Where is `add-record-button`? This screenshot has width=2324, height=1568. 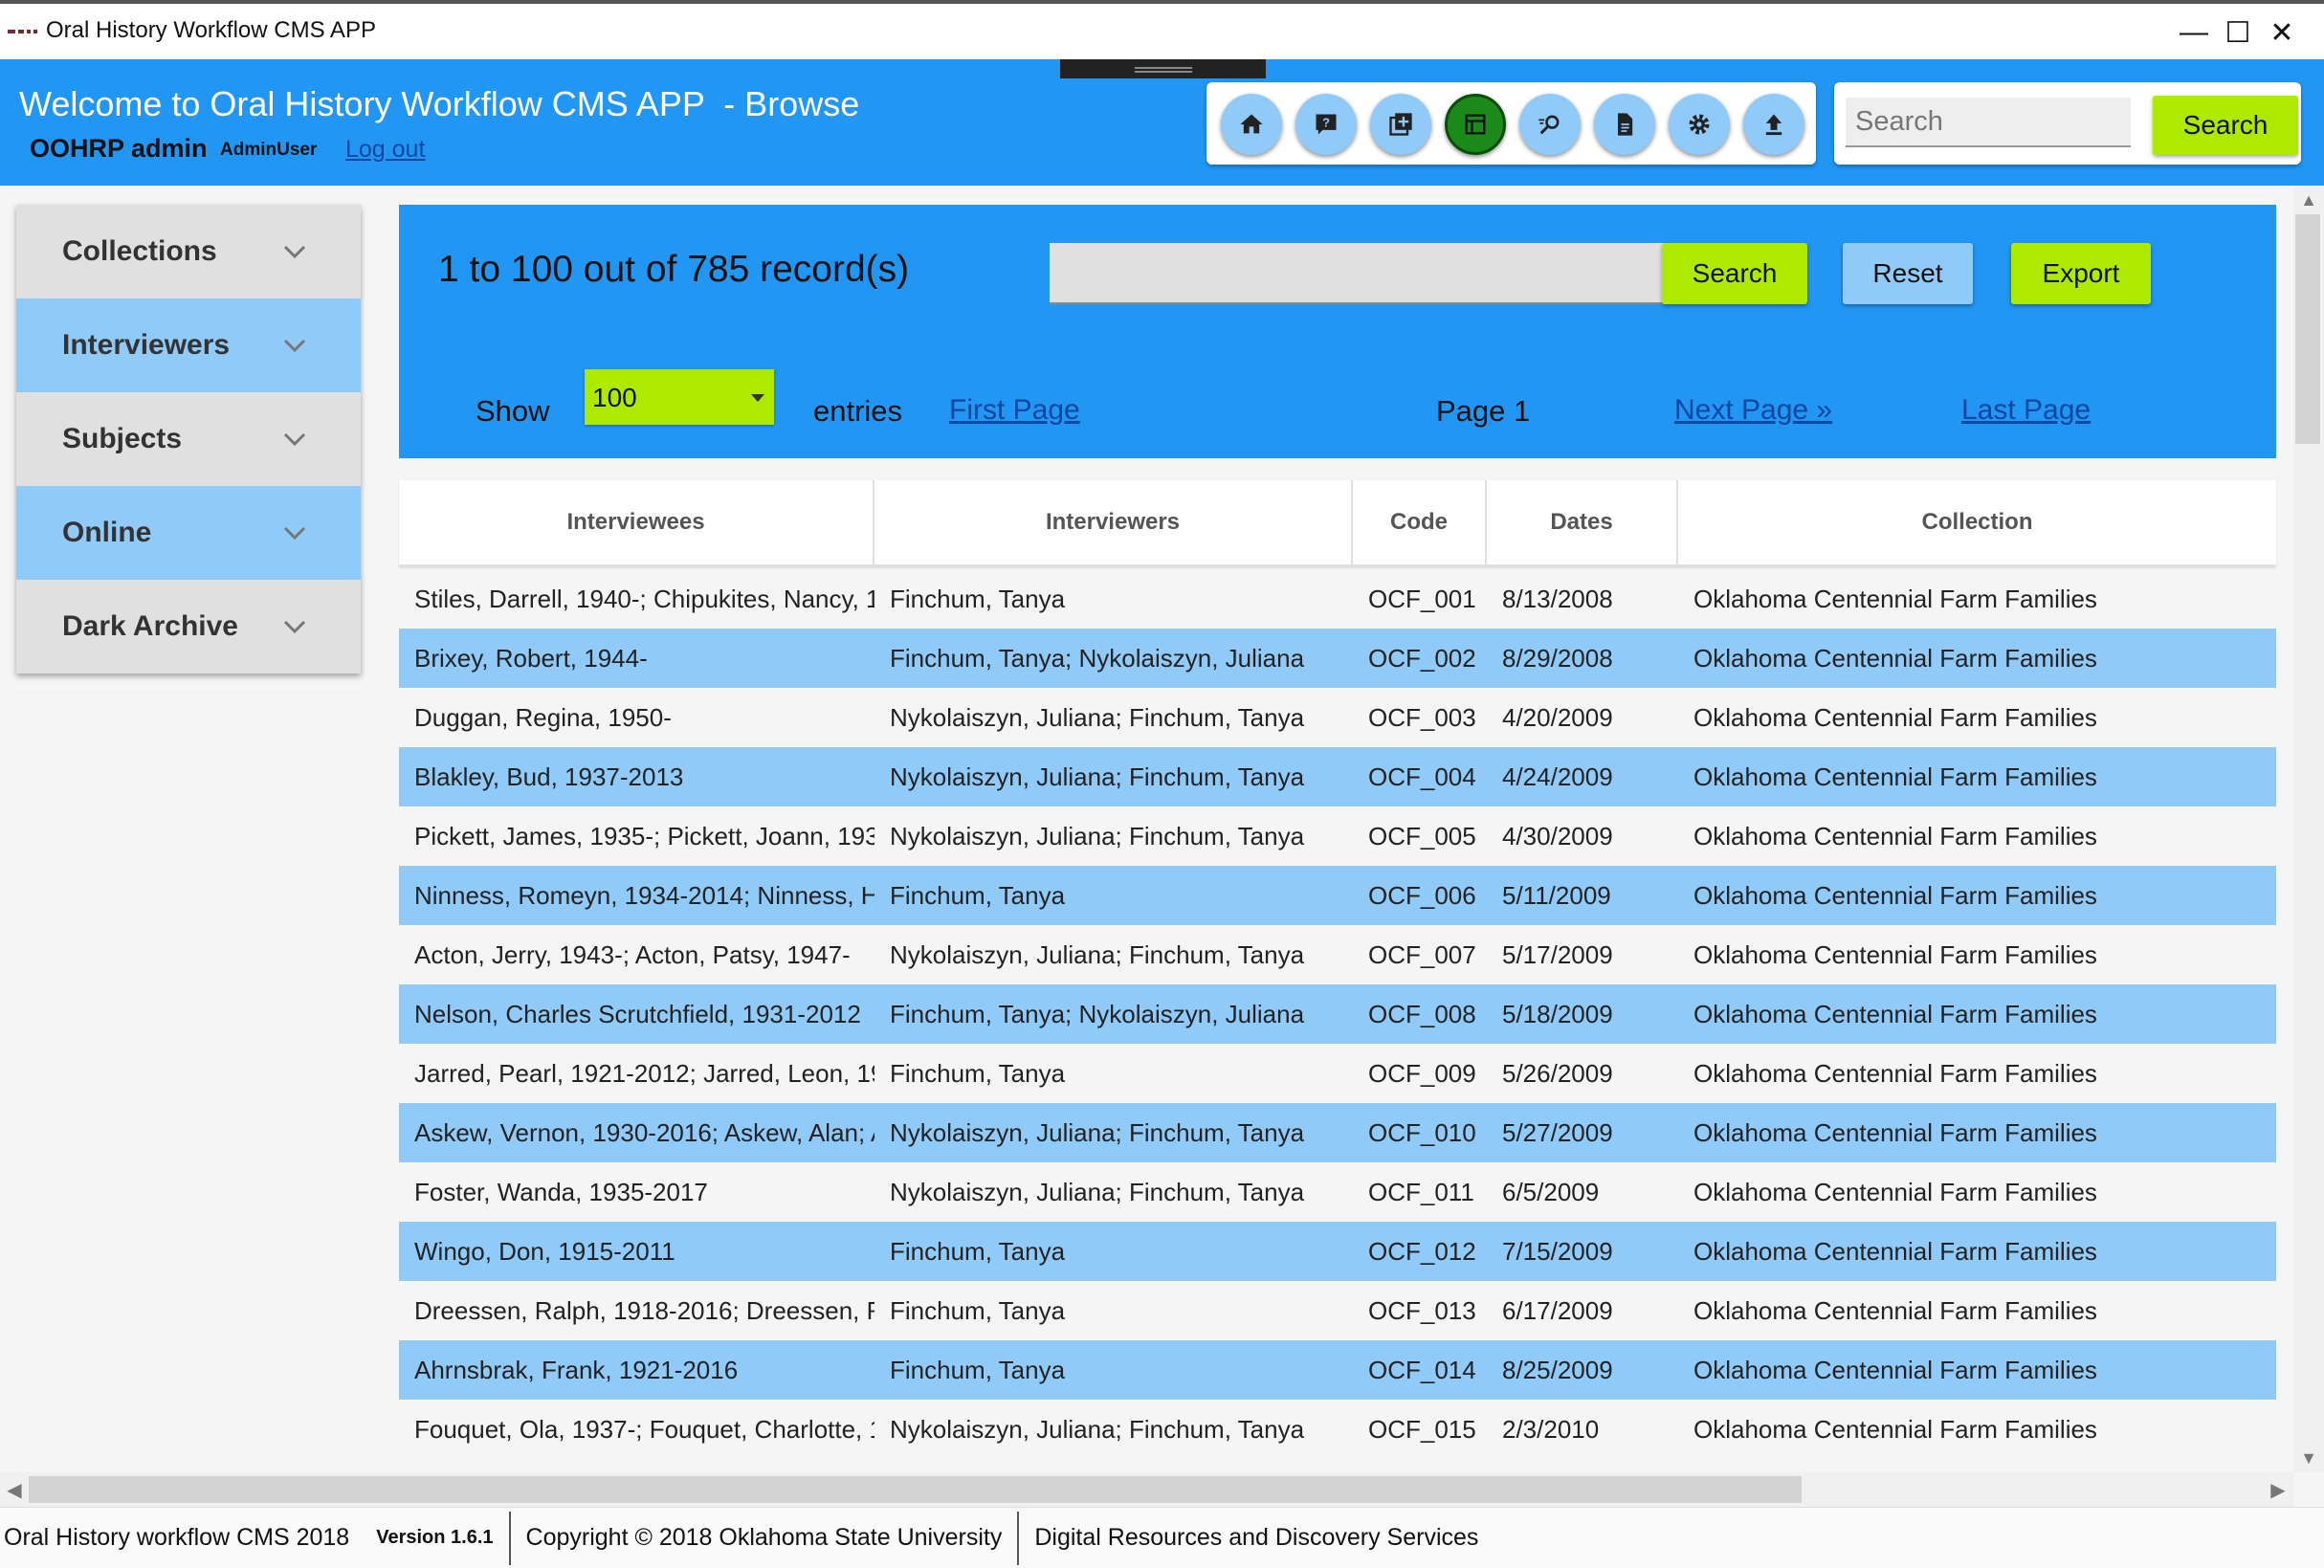 add-record-button is located at coordinates (1400, 124).